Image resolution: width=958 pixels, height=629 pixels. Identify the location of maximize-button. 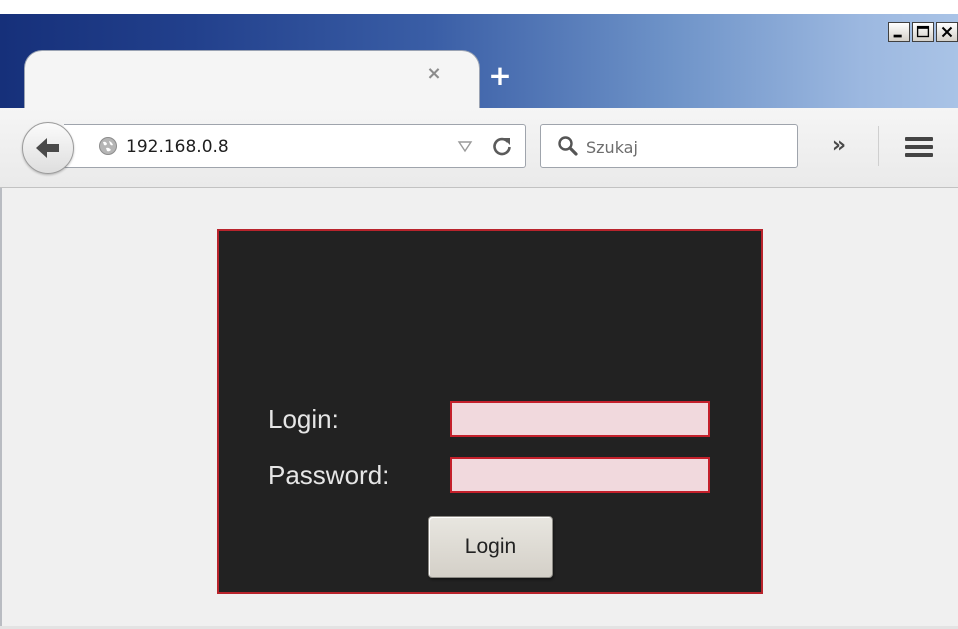
(923, 32).